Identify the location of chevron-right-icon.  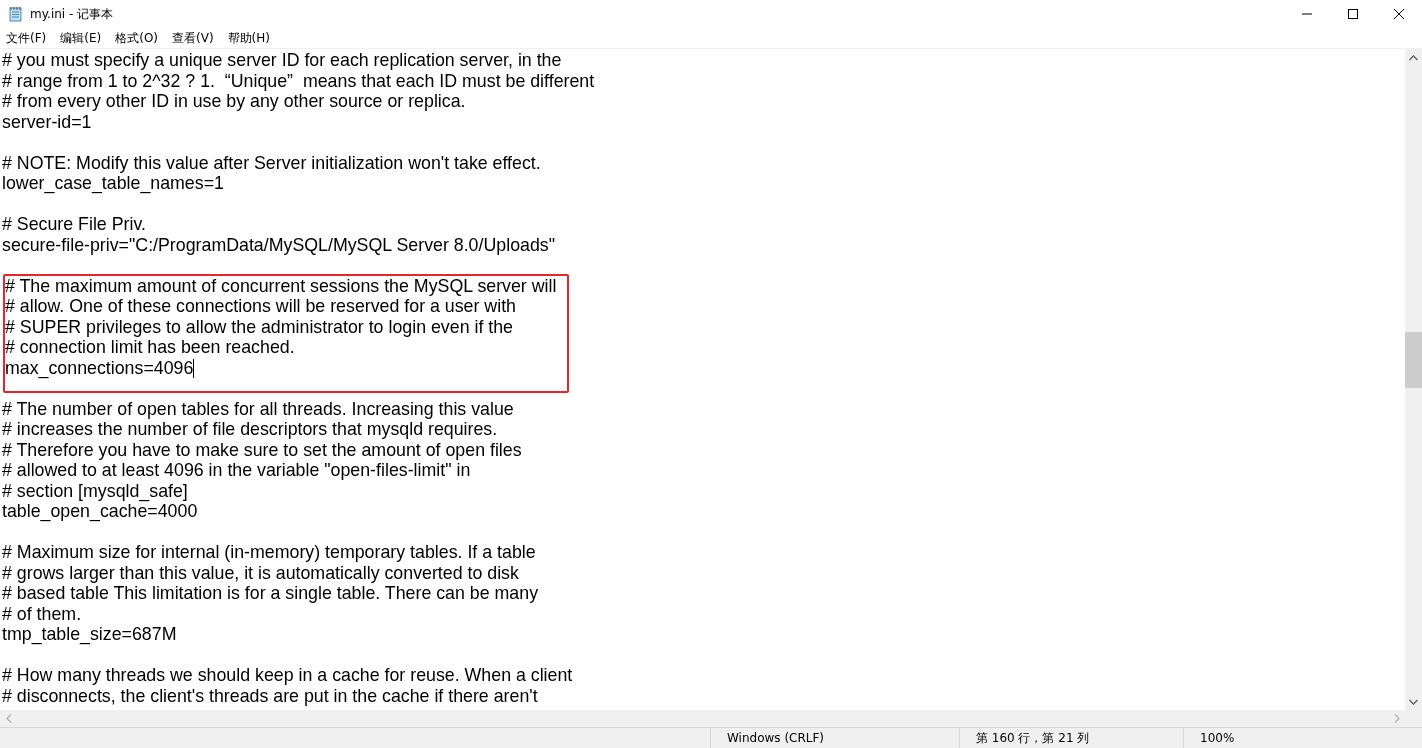
(1396, 718).